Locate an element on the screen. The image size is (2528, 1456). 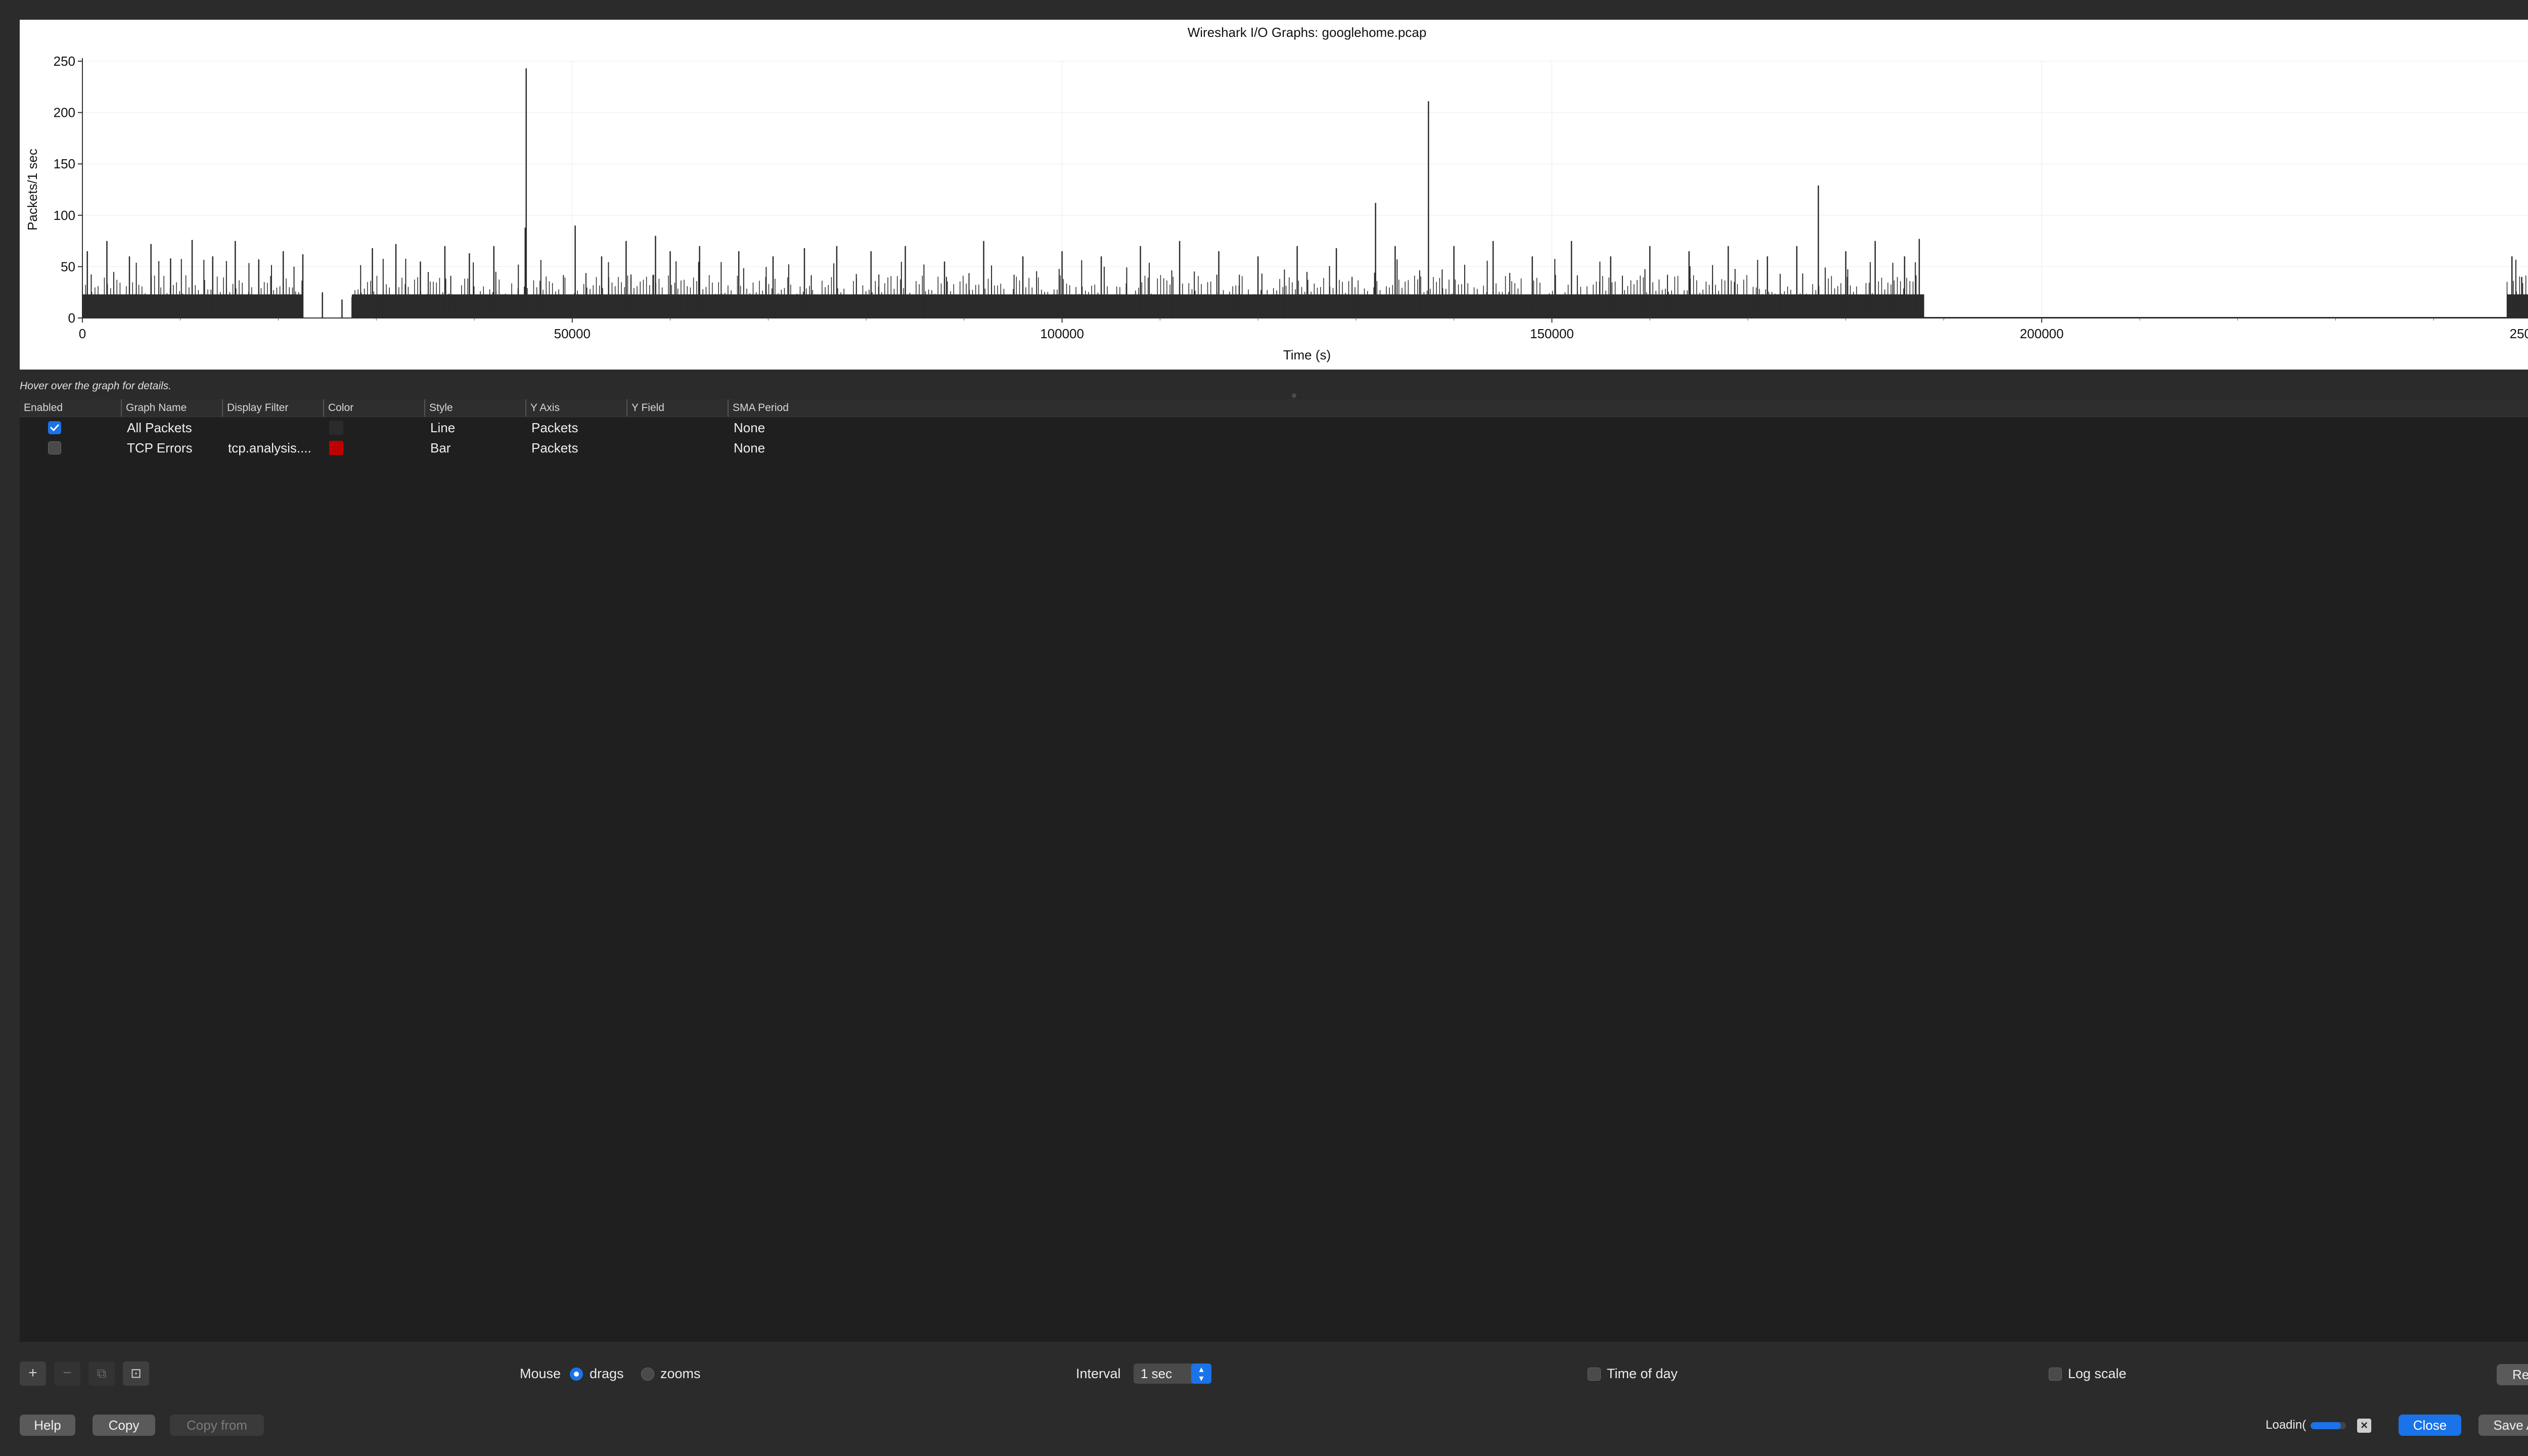
x-tick-label: 250000 is located at coordinates (2519, 333).